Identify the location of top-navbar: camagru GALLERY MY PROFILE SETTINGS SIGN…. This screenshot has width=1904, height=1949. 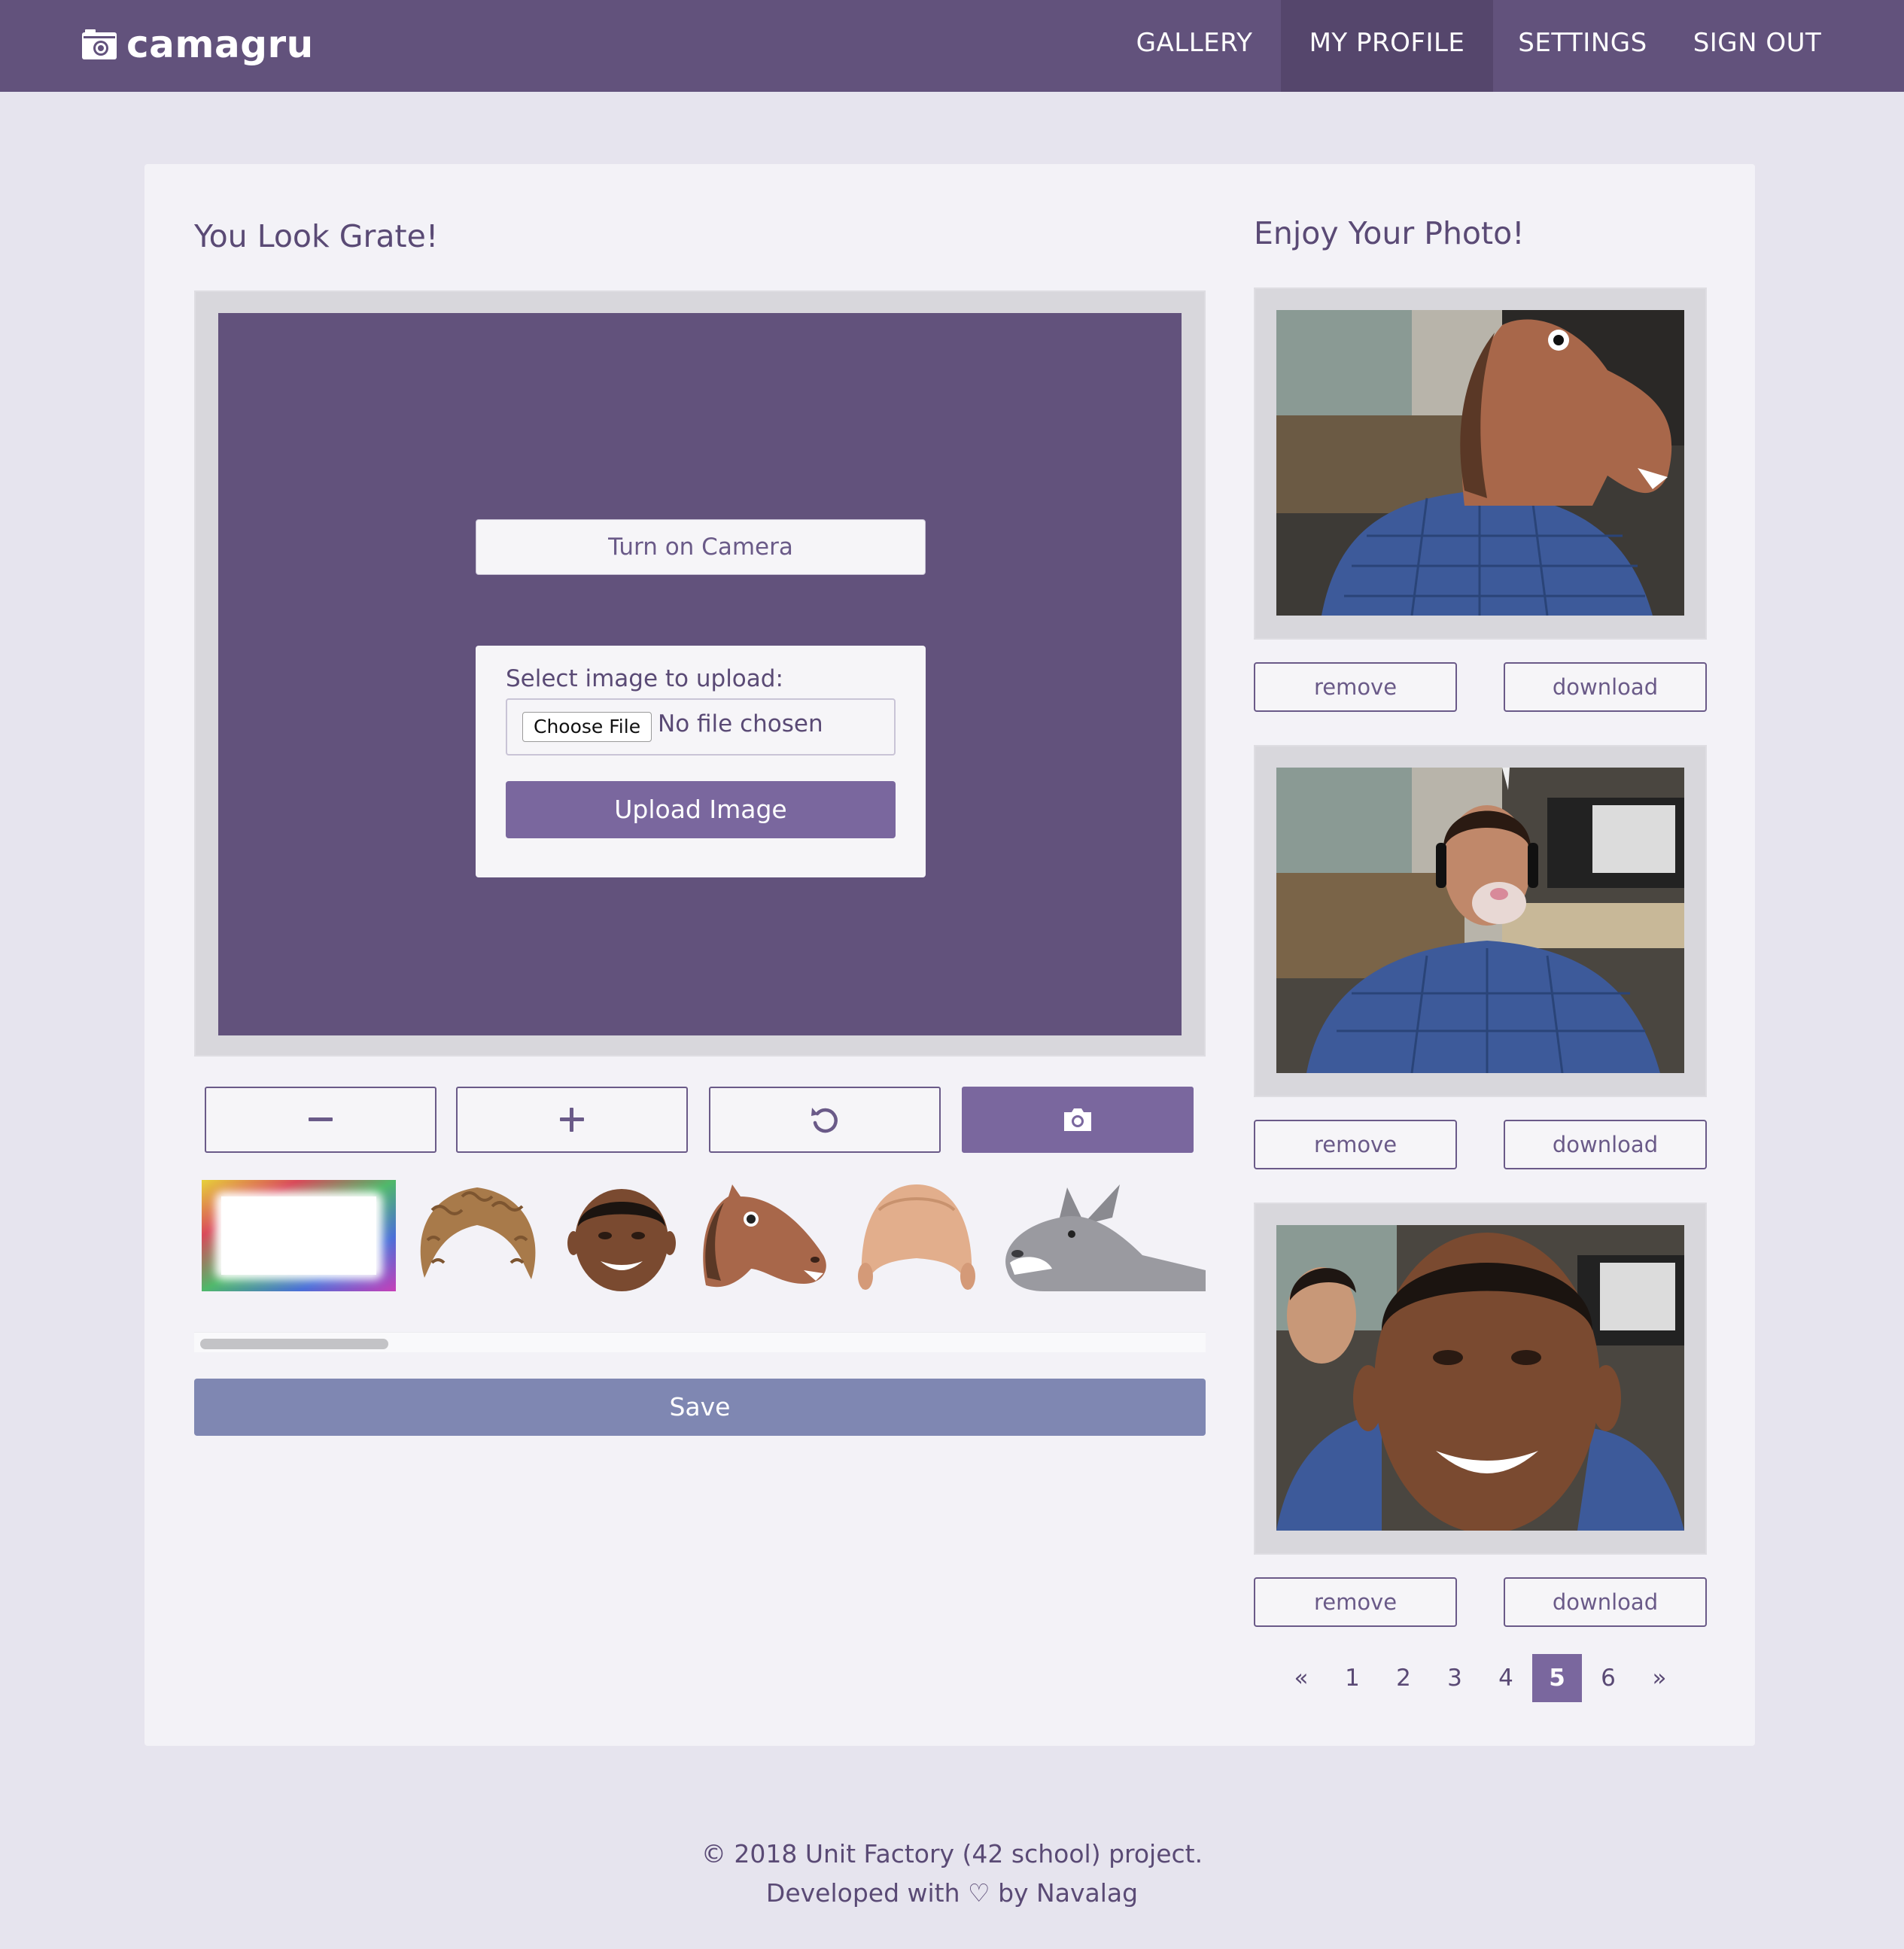
(952, 46).